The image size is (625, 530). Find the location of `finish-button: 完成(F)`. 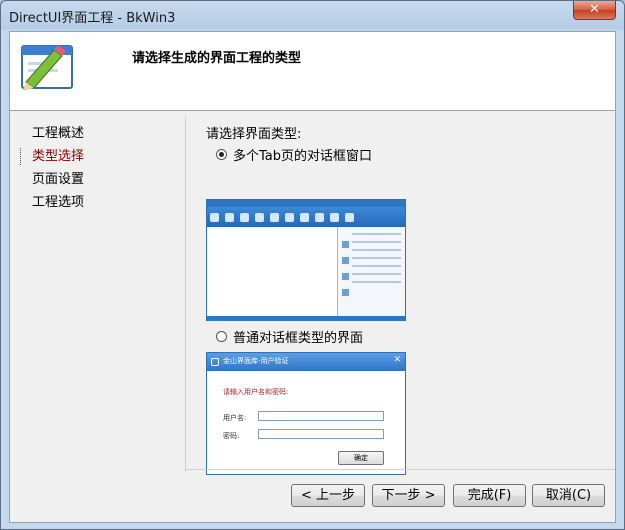

finish-button: 完成(F) is located at coordinates (489, 495).